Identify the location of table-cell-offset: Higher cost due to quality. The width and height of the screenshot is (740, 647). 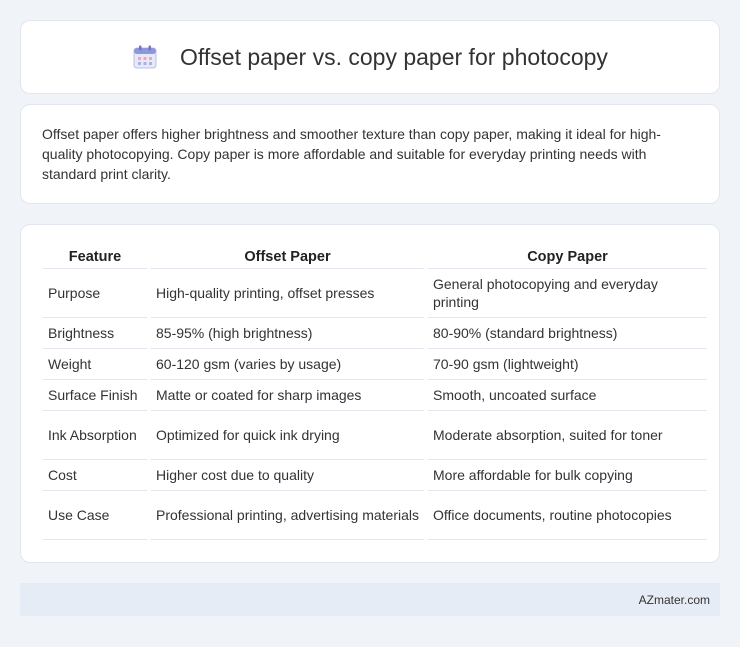
(287, 475).